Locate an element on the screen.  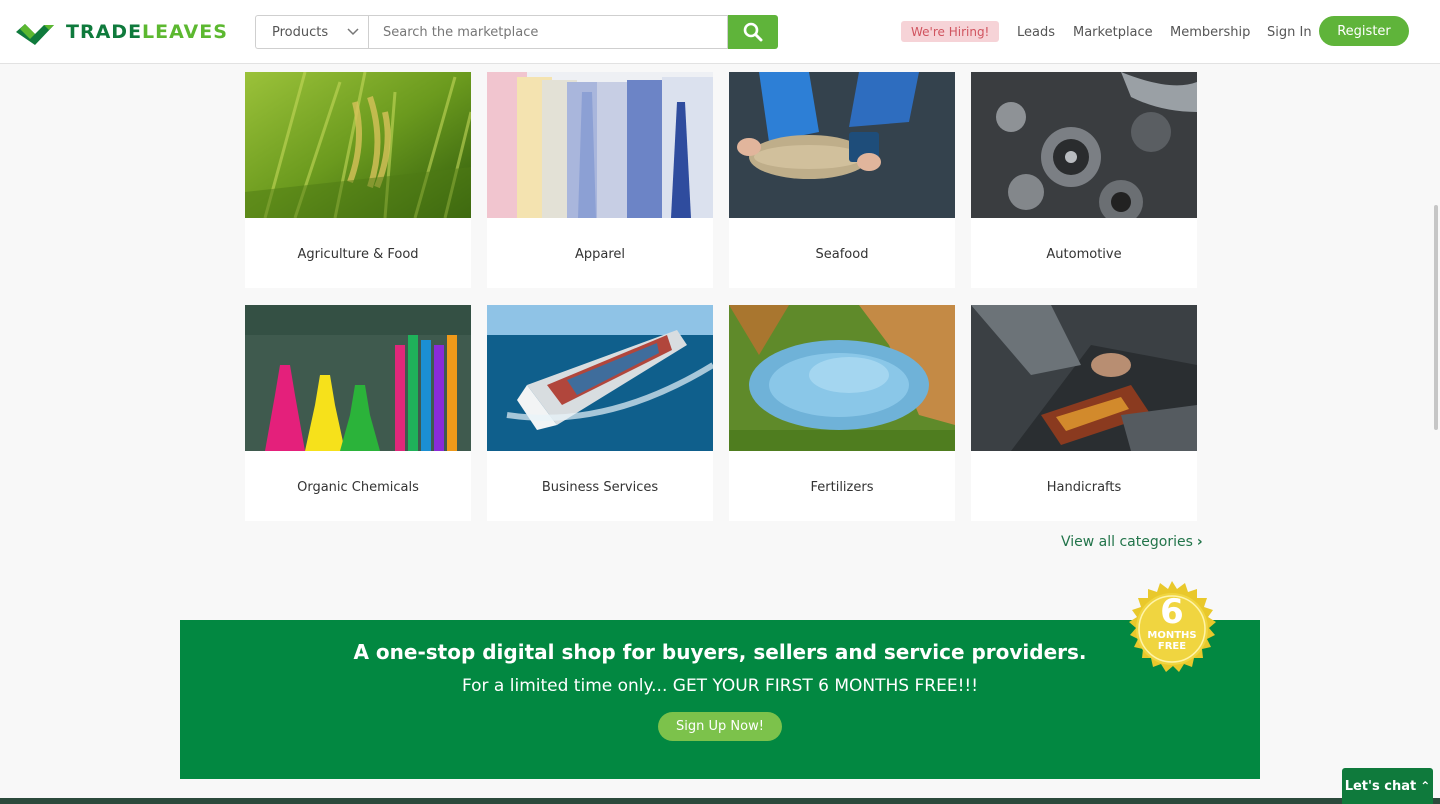
tradeleaves-logo: TRADELEAVES is located at coordinates (122, 32).